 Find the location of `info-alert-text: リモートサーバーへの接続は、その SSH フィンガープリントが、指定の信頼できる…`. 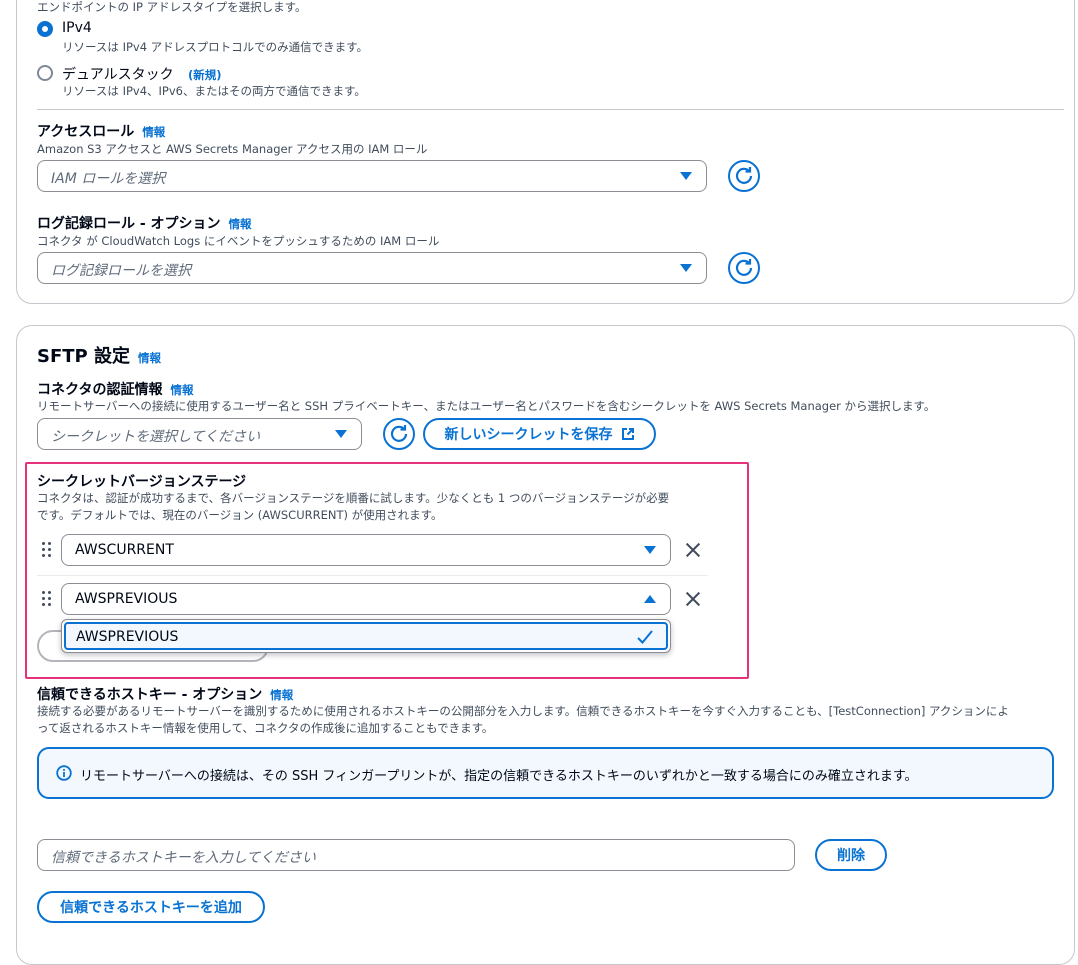

info-alert-text: リモートサーバーへの接続は、その SSH フィンガープリントが、指定の信頼できる… is located at coordinates (499, 776).